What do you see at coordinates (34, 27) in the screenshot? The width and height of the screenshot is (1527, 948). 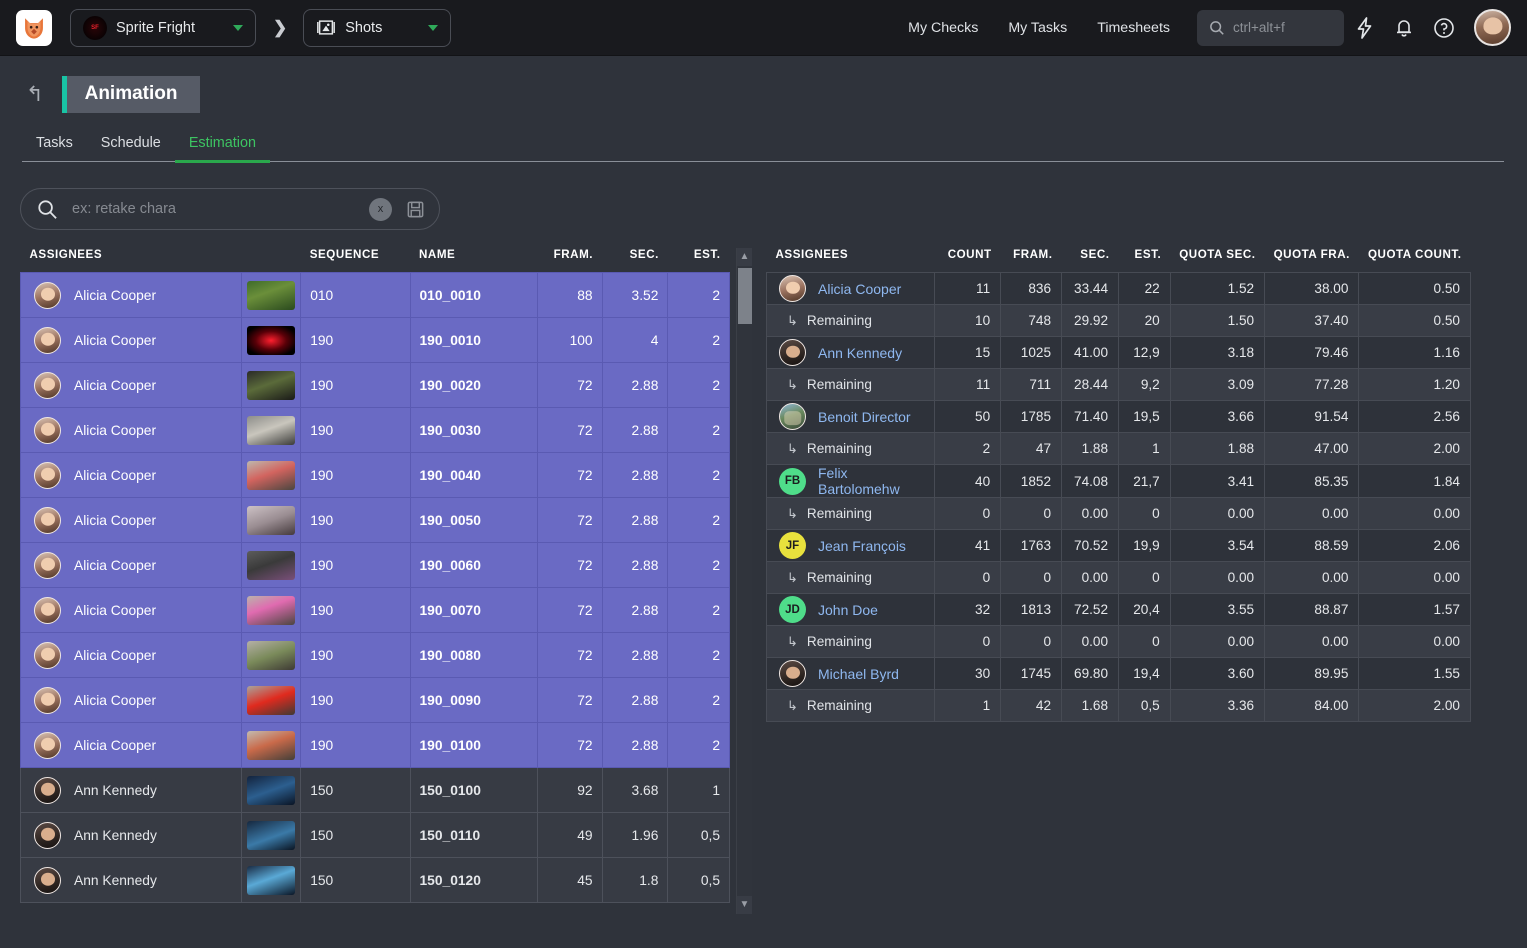 I see `fox-logo` at bounding box center [34, 27].